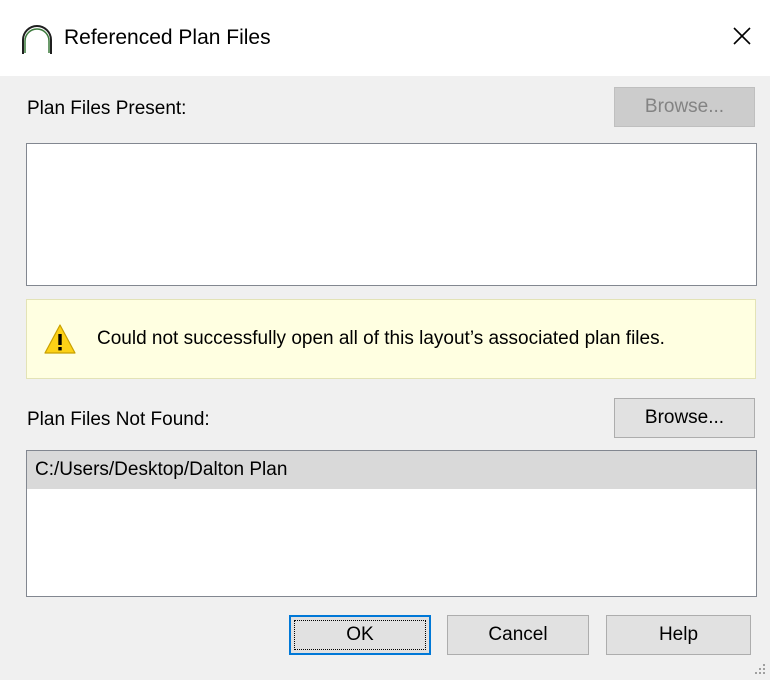  I want to click on plan-files-present-label: Plan Files Present:, so click(107, 108).